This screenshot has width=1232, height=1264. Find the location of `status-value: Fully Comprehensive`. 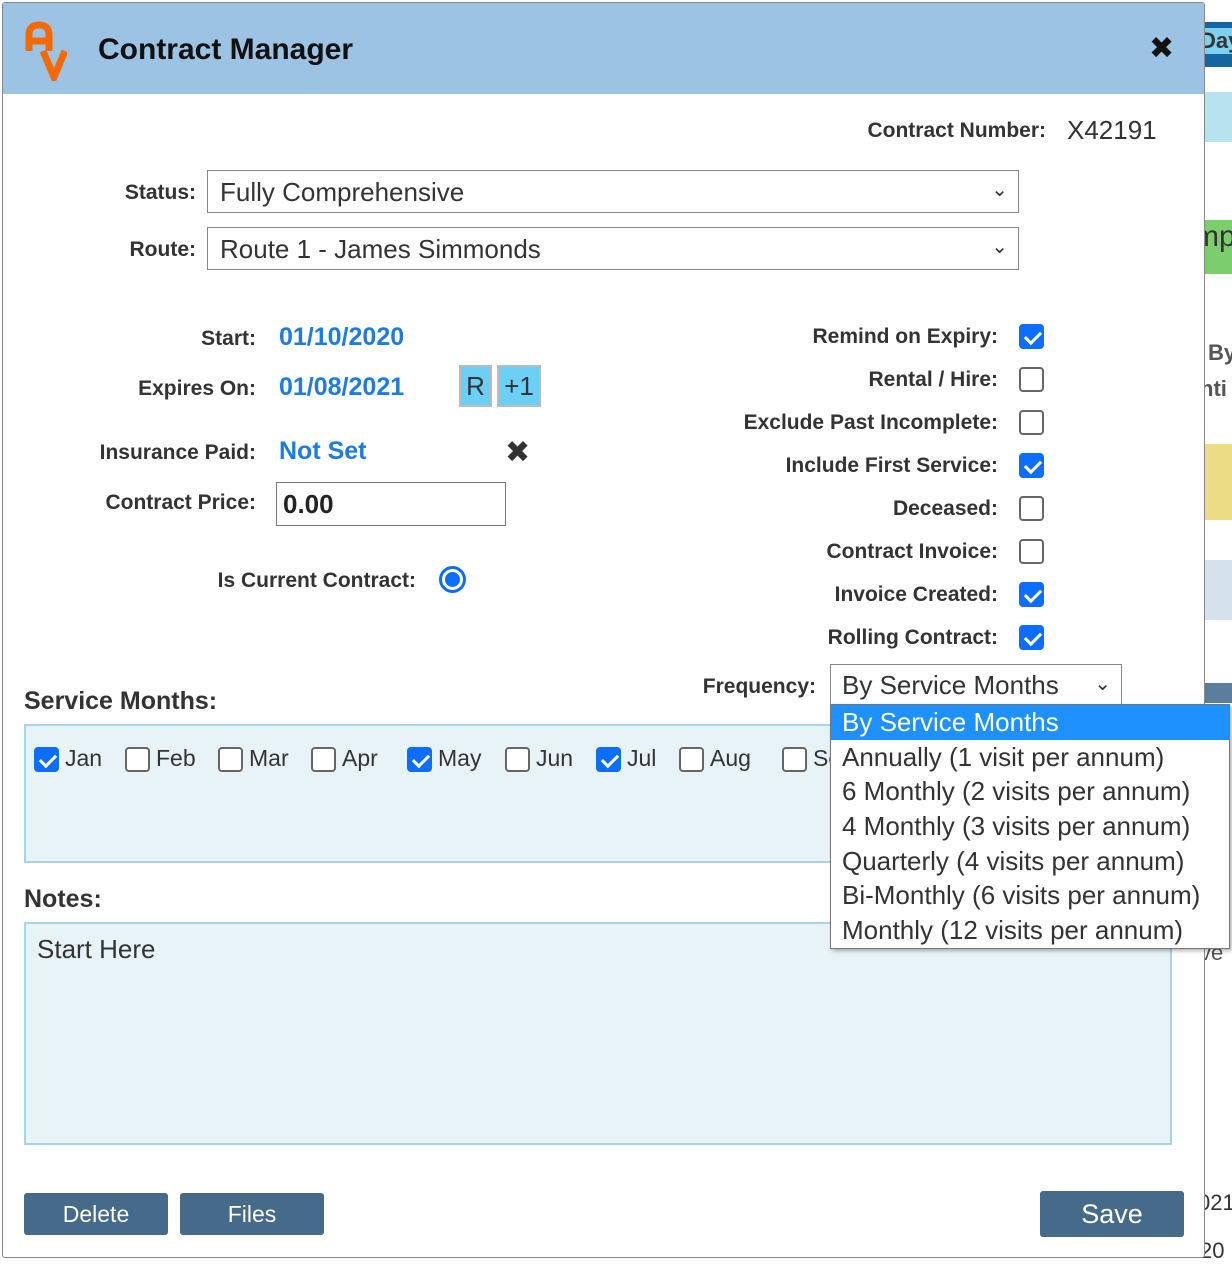

status-value: Fully Comprehensive is located at coordinates (342, 192).